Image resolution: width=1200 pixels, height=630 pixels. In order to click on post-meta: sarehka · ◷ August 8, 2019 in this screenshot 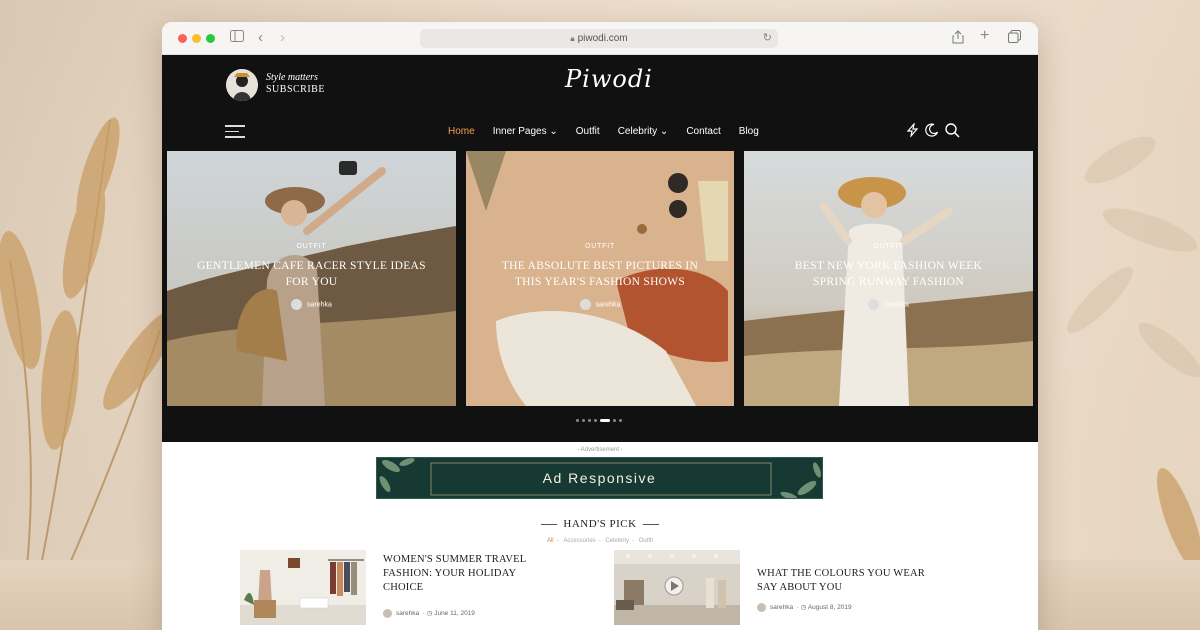, I will do `click(804, 607)`.